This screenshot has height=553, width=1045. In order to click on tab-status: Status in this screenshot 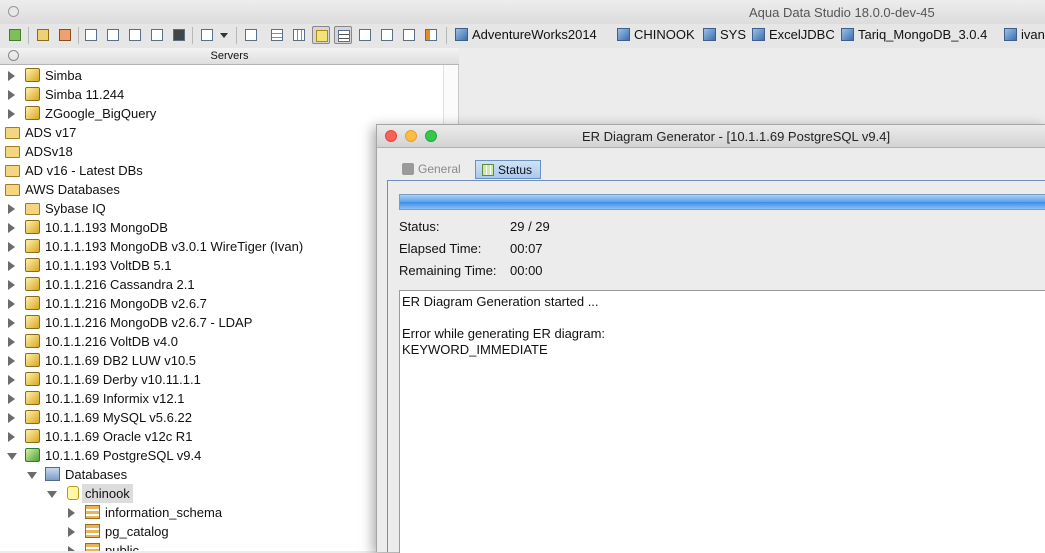, I will do `click(508, 169)`.